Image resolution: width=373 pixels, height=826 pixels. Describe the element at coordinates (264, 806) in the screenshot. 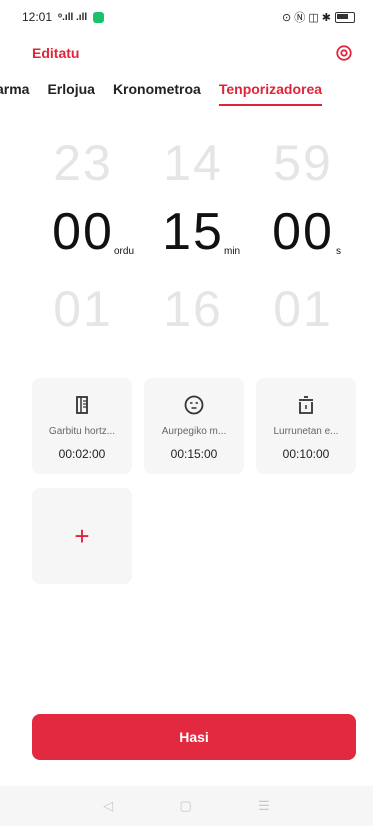

I see `menu-icon: ☰` at that location.